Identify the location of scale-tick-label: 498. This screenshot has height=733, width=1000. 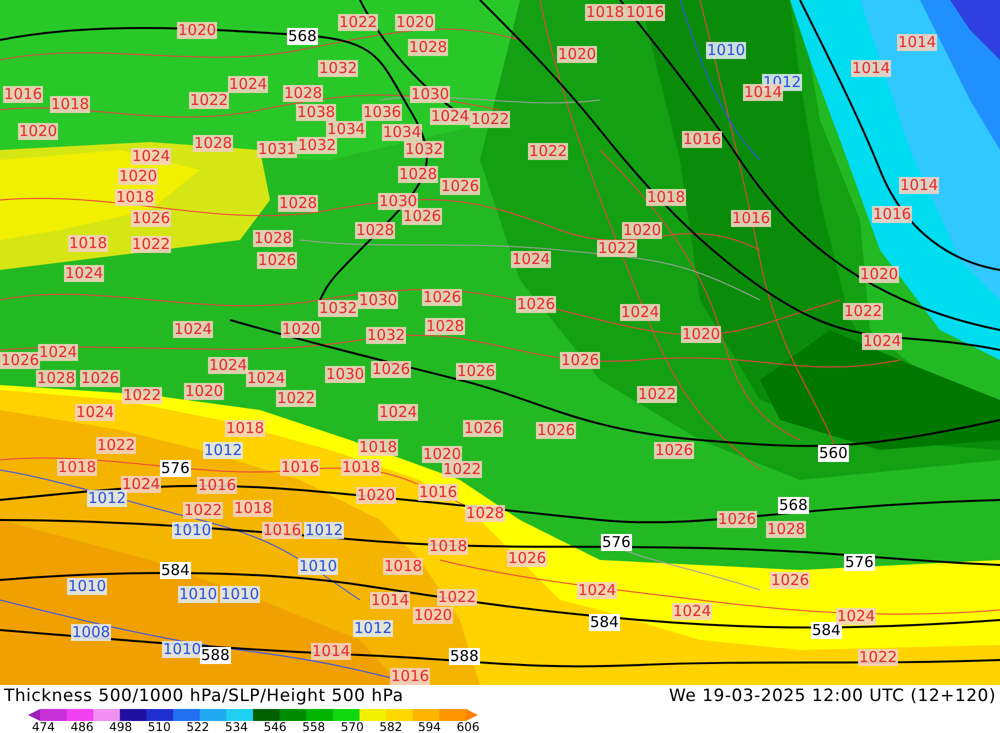
(120, 727).